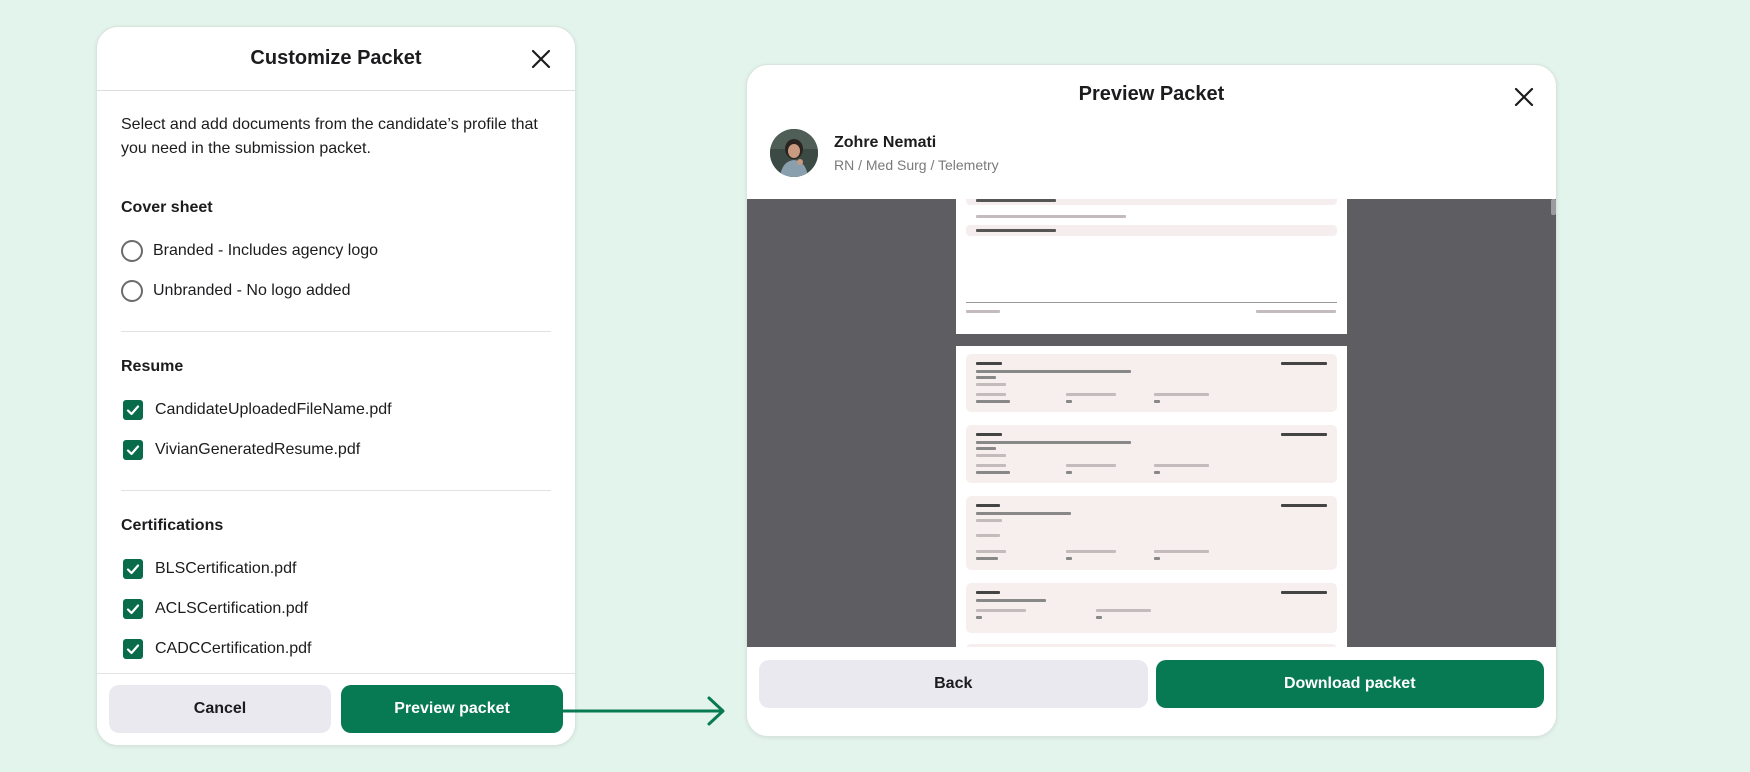 Image resolution: width=1750 pixels, height=772 pixels. What do you see at coordinates (258, 449) in the screenshot?
I see `file-name: VivianGeneratedResume.pdf` at bounding box center [258, 449].